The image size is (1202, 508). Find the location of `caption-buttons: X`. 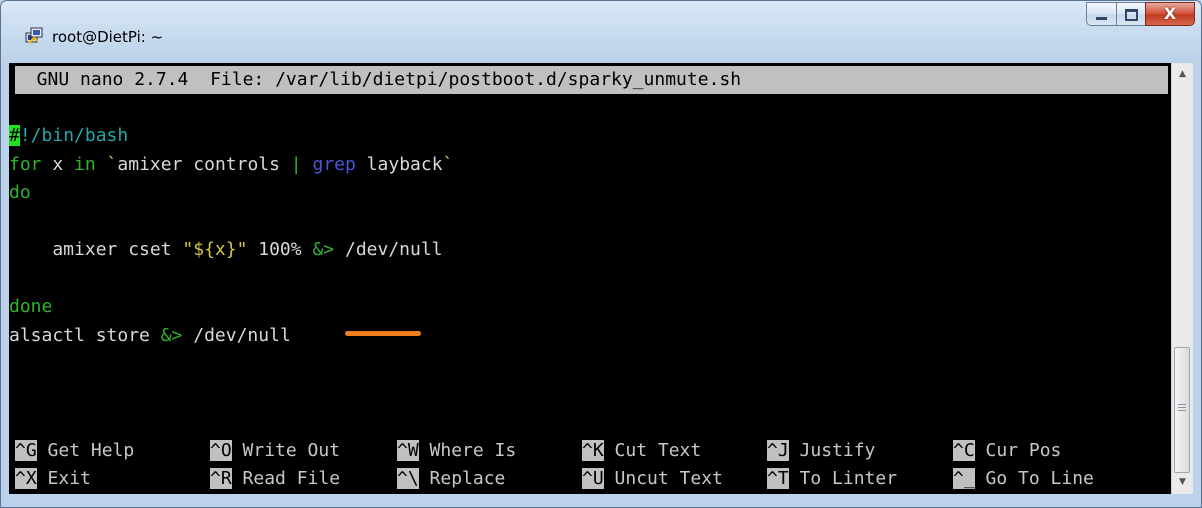

caption-buttons: X is located at coordinates (1140, 15).